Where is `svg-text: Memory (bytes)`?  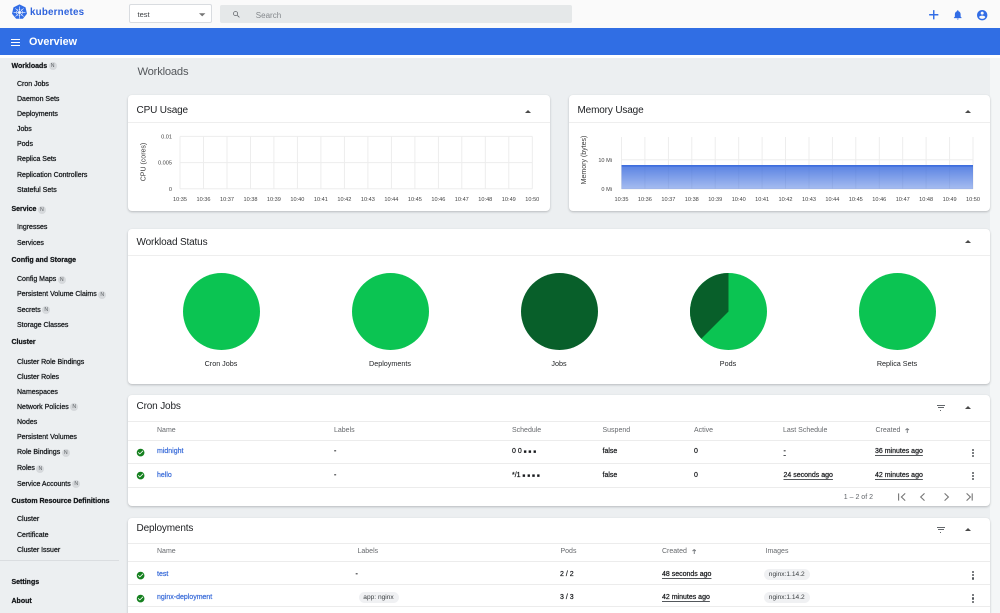
svg-text: Memory (bytes) is located at coordinates (584, 160).